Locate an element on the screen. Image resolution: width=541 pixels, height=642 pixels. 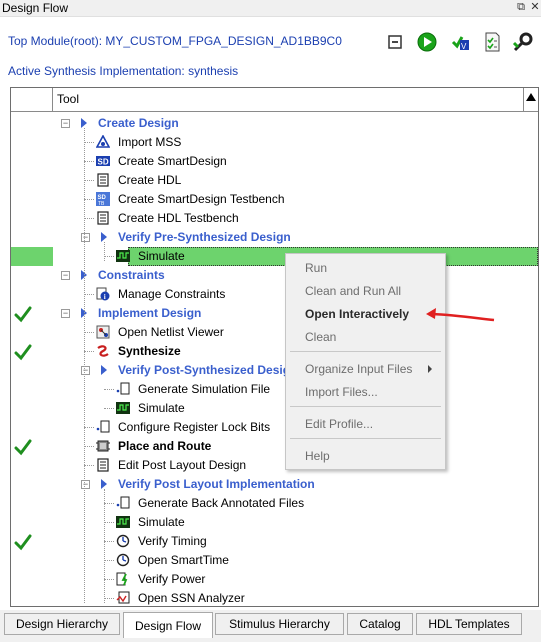
tree-row: Synthesize is located at coordinates (274, 351).